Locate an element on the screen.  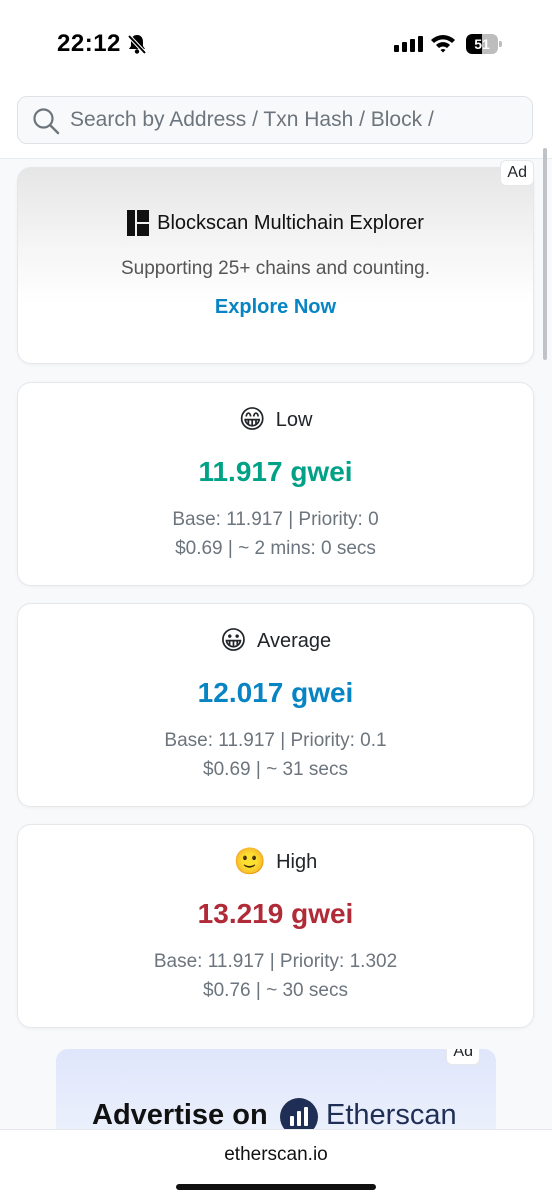
gas-base-priority: Base: 11.917 | Priority: 1.302 is located at coordinates (275, 961).